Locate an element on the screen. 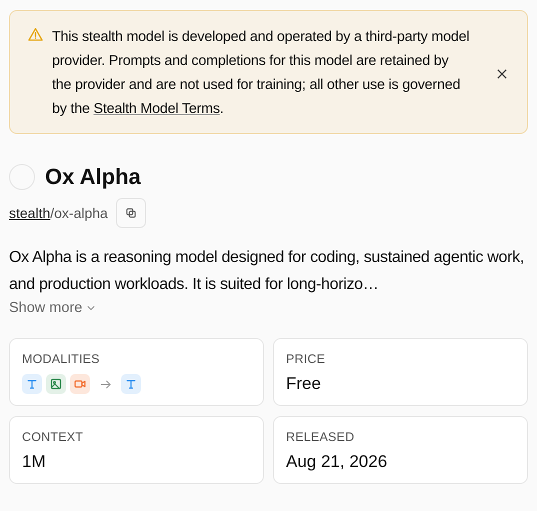 The image size is (537, 511). copy-button is located at coordinates (131, 213).